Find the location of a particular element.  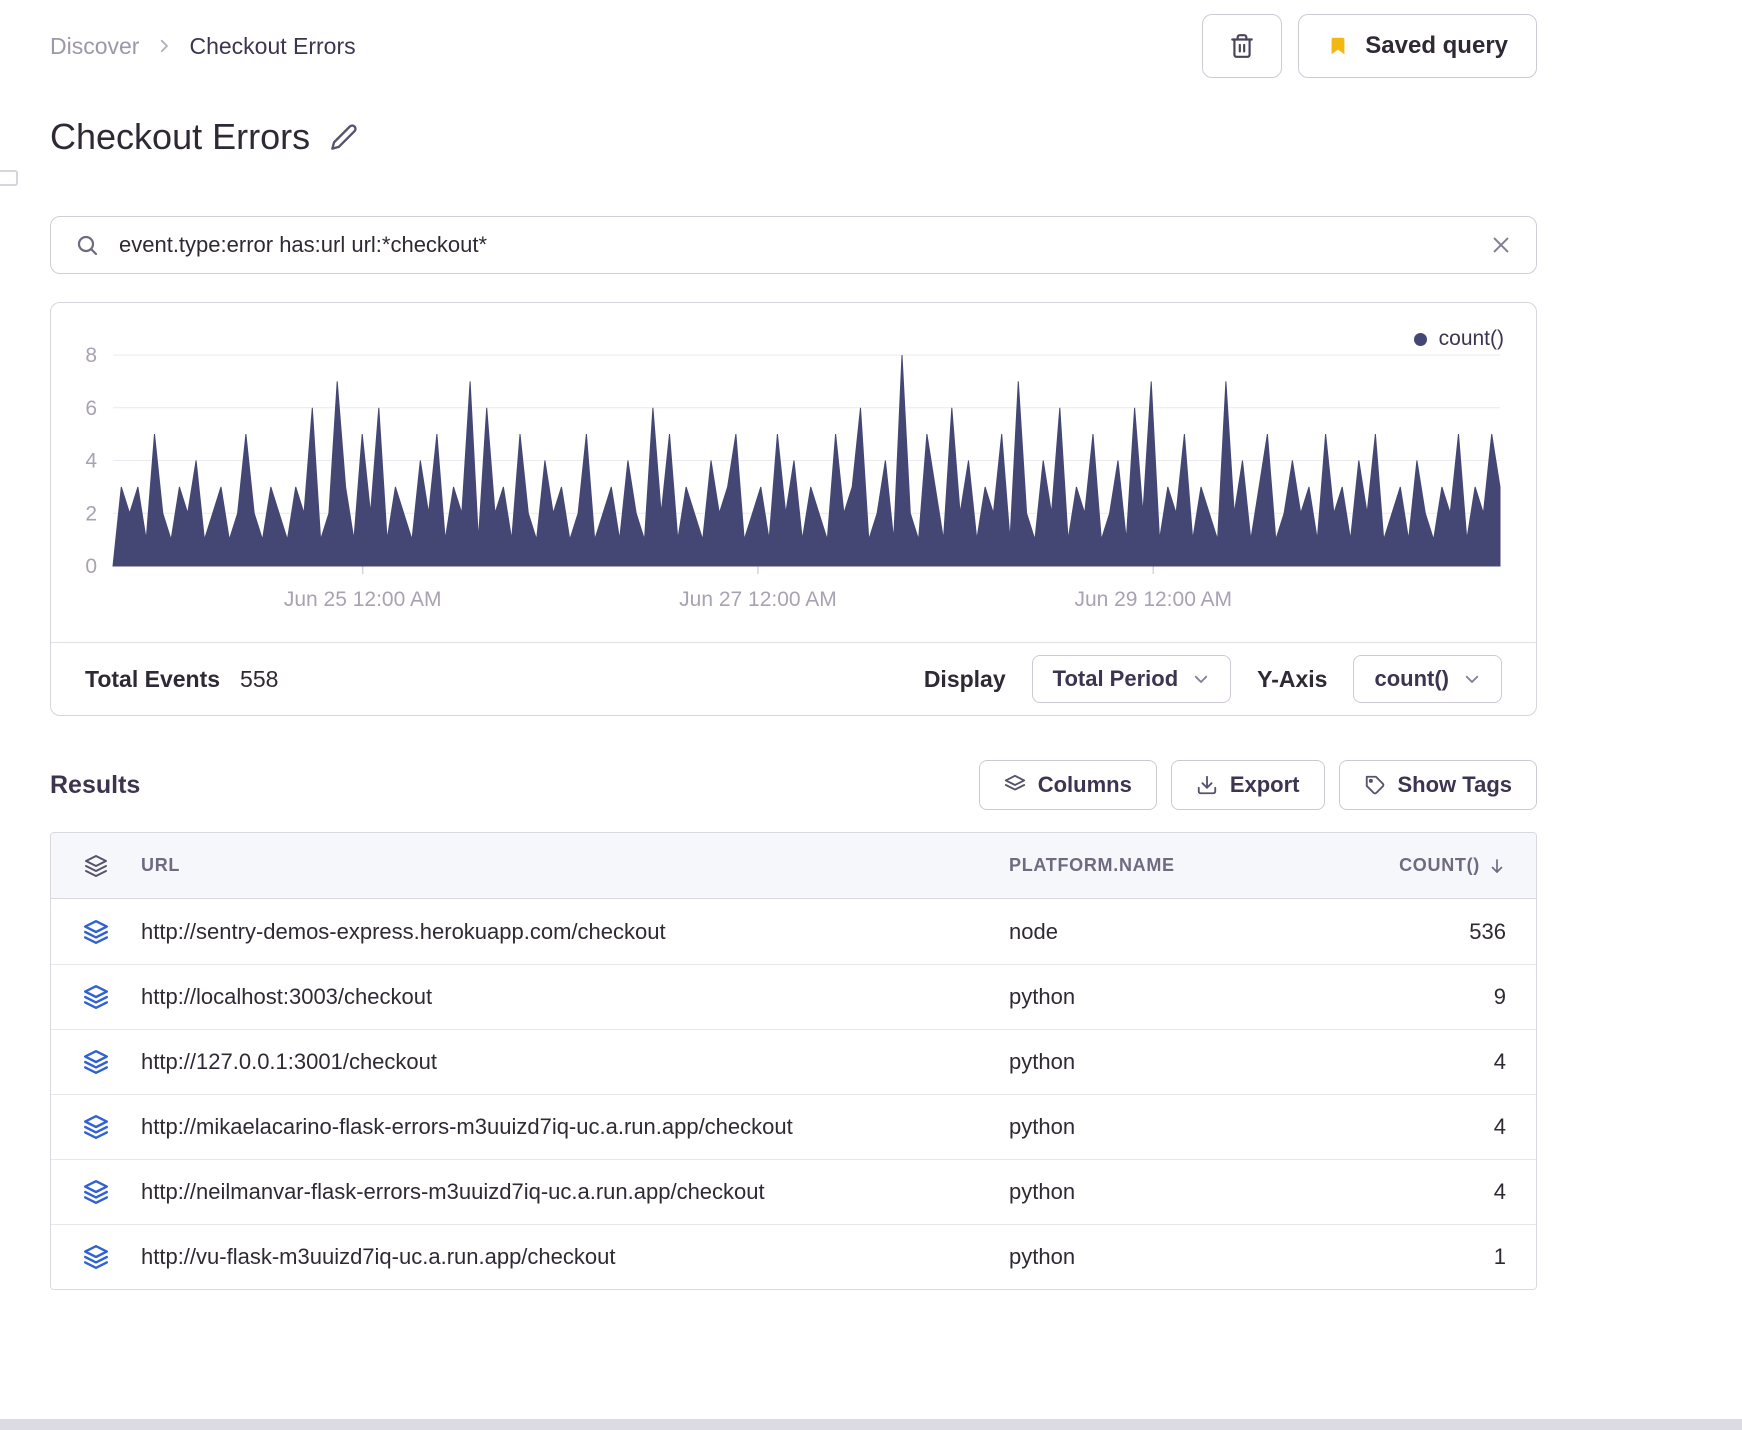

top-bar: Discover Checkout Errors Saved query is located at coordinates (793, 46).